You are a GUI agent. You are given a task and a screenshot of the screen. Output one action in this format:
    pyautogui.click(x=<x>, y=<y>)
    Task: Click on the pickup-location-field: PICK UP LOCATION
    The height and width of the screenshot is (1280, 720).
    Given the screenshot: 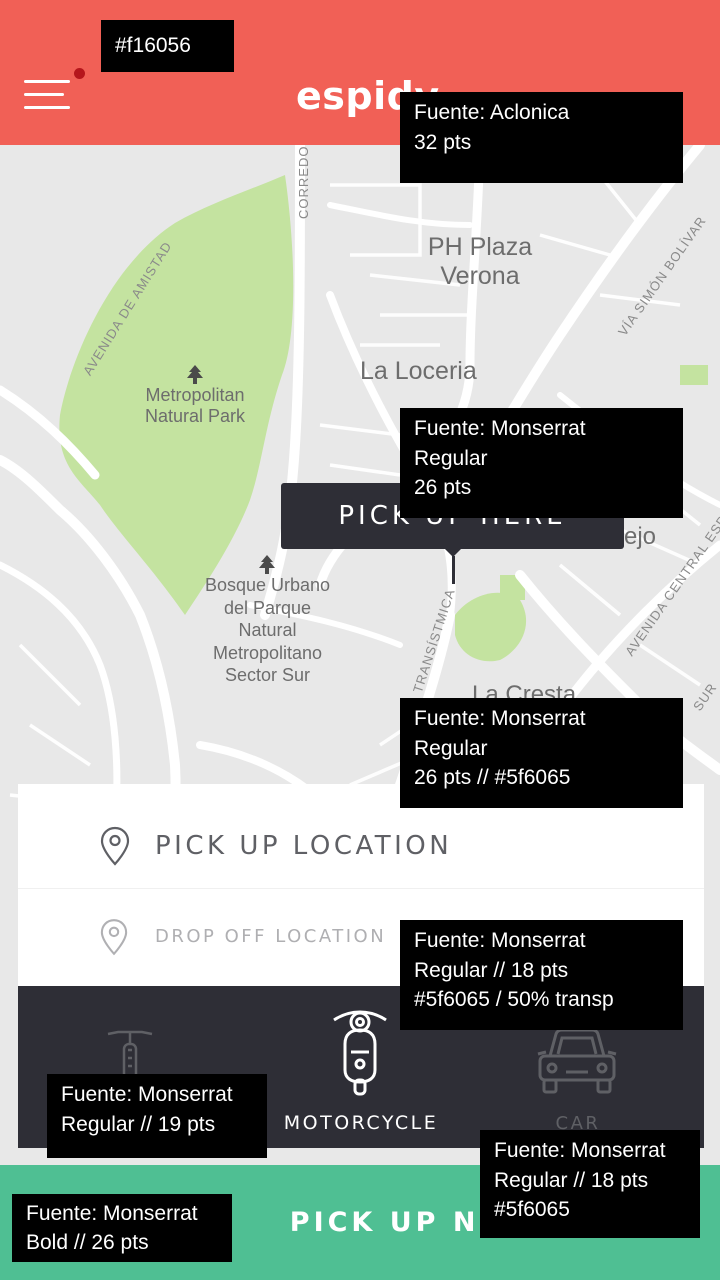 What is the action you would take?
    pyautogui.click(x=361, y=846)
    